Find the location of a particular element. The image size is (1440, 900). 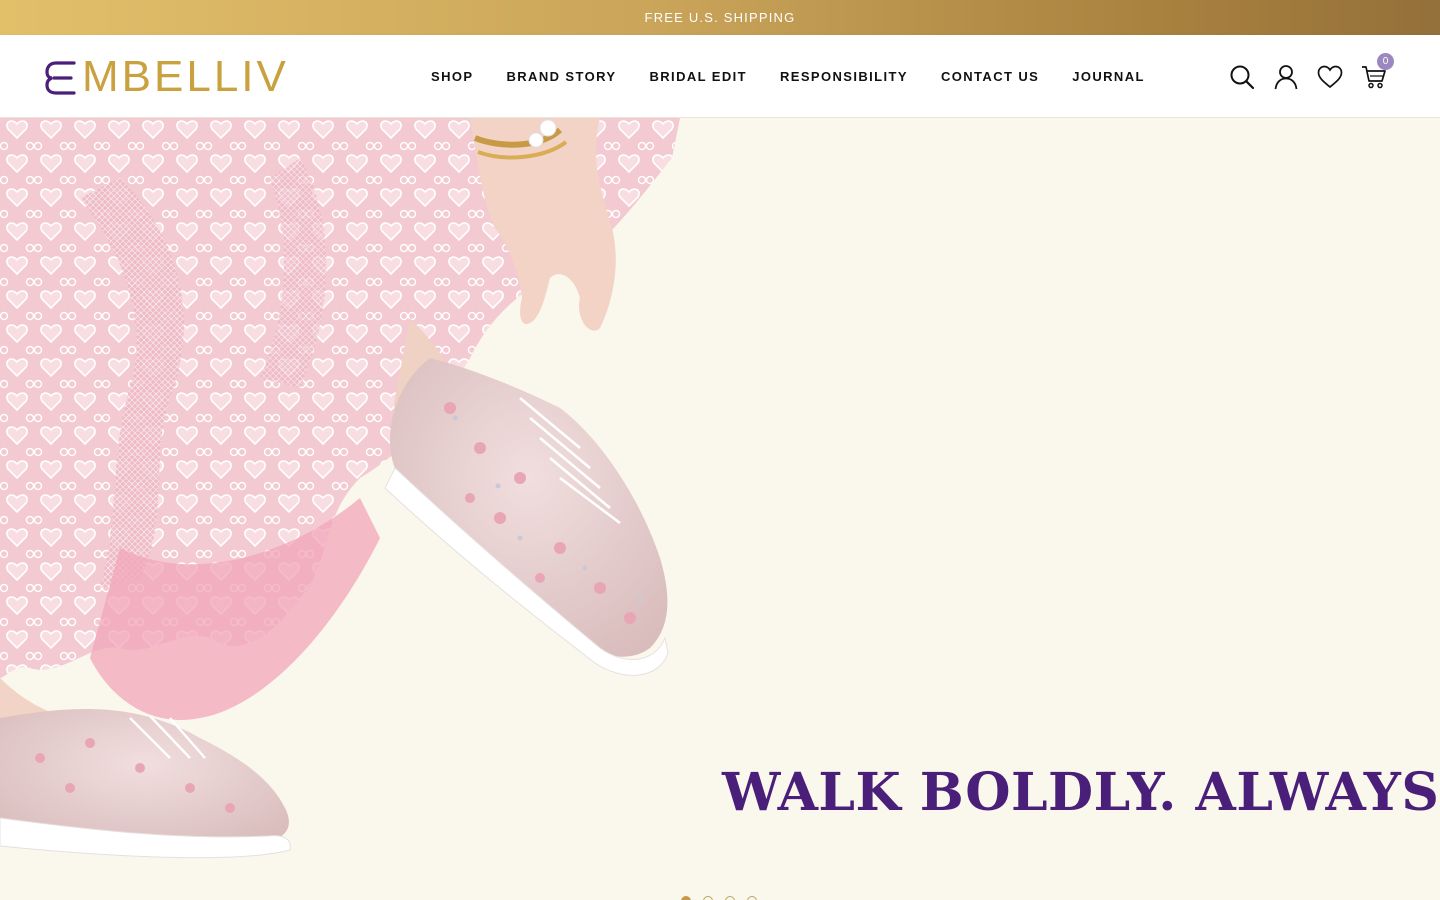

heart-icon is located at coordinates (1330, 76).